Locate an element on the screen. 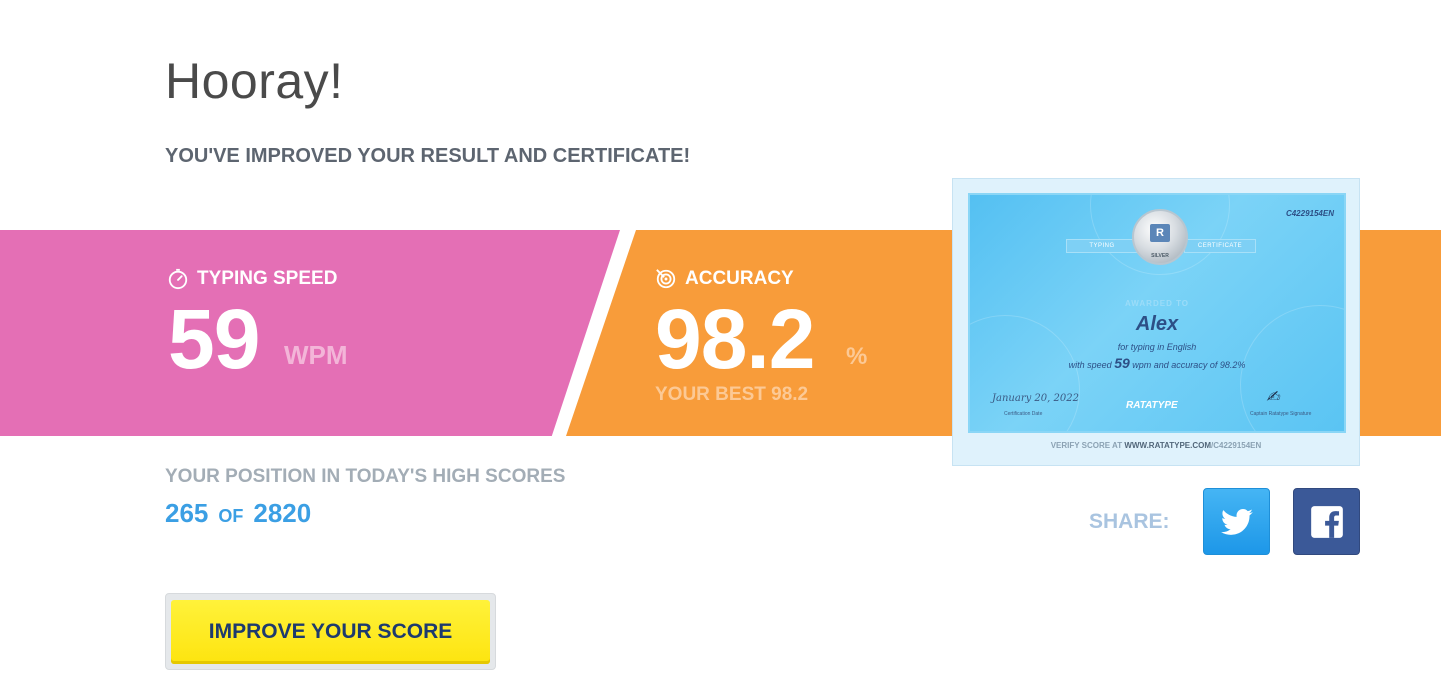  twitter-icon is located at coordinates (1236, 521).